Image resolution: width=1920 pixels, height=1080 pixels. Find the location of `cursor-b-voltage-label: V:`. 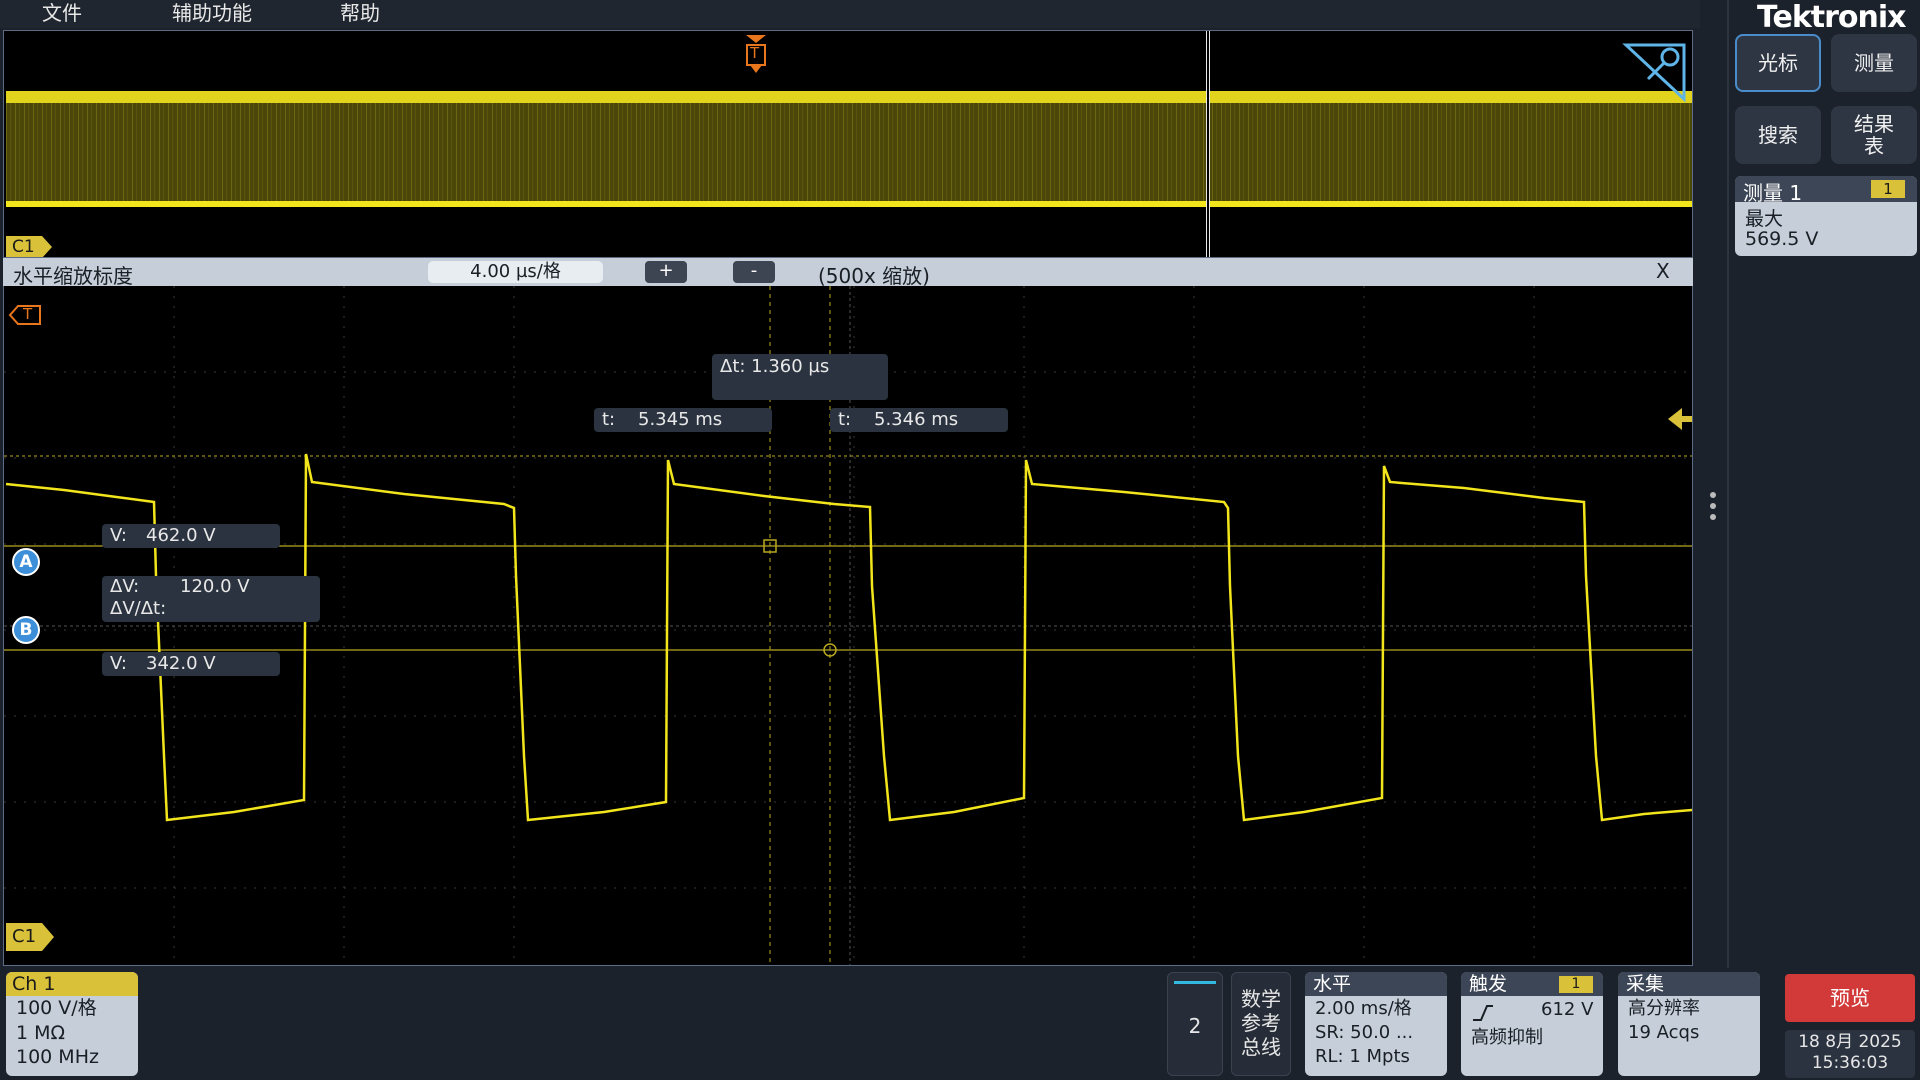

cursor-b-voltage-label: V: is located at coordinates (118, 663).